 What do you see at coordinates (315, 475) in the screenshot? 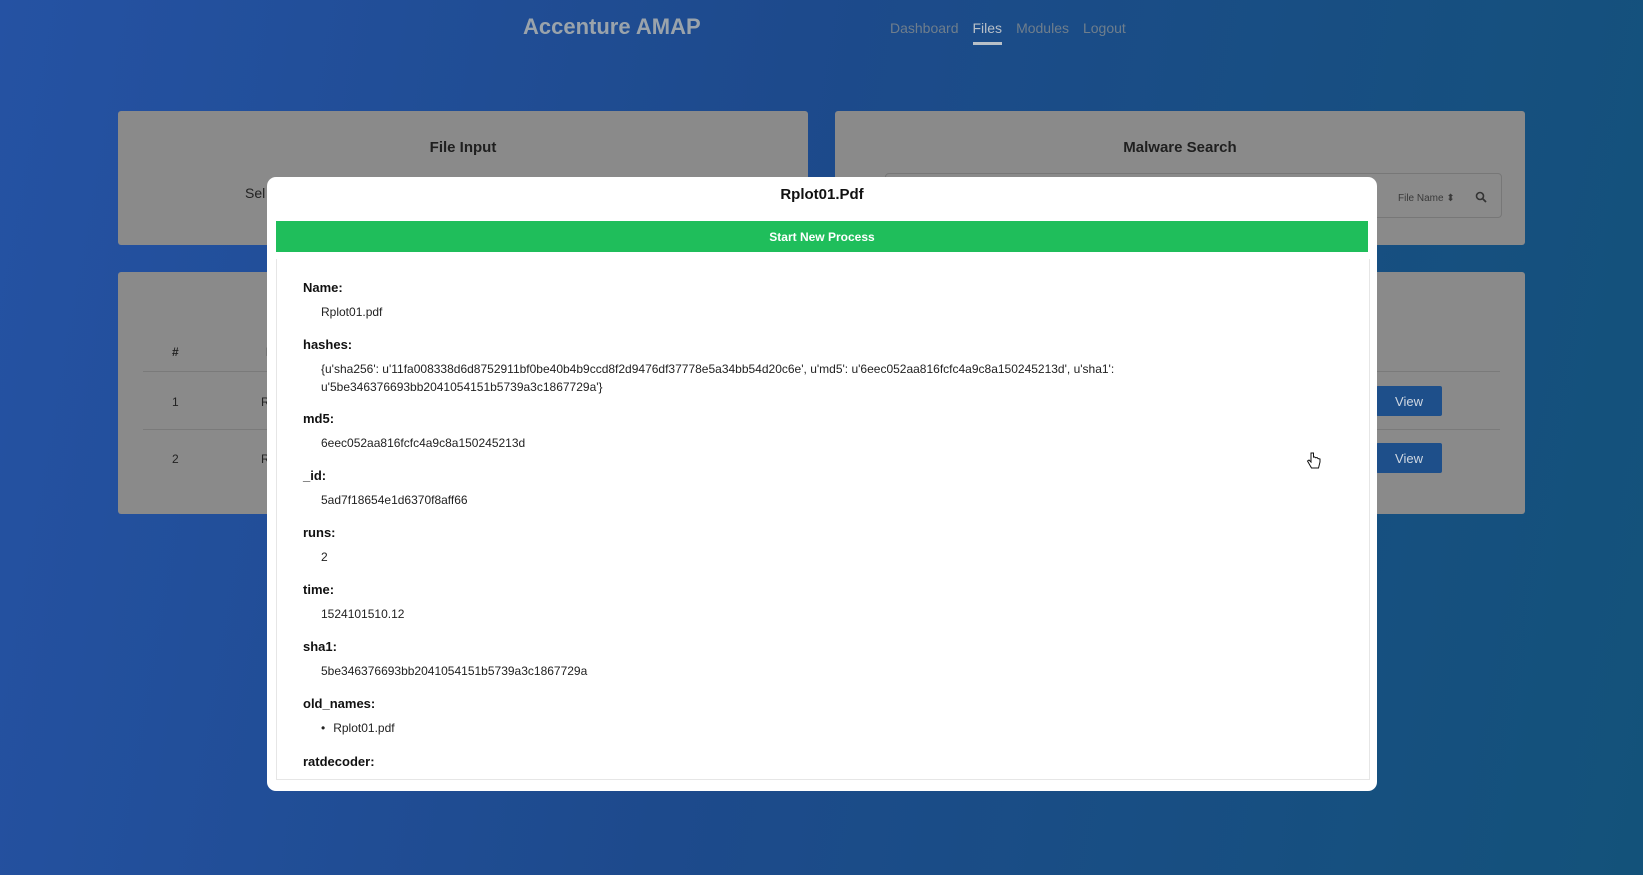
I see `field-id-label: _id:` at bounding box center [315, 475].